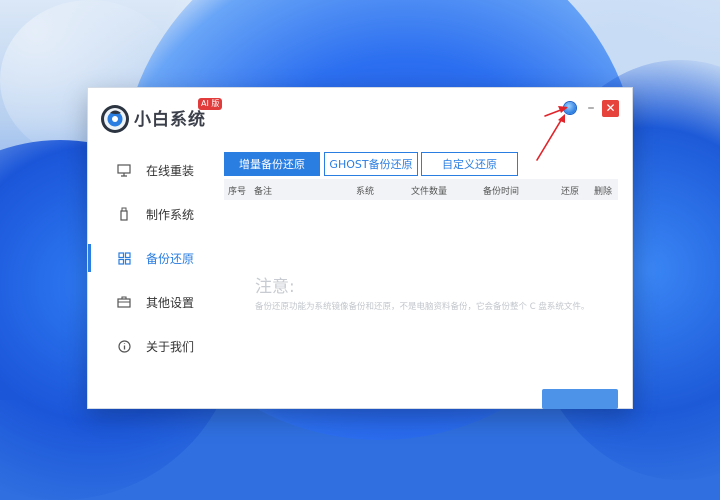 This screenshot has height=500, width=720. What do you see at coordinates (610, 108) in the screenshot?
I see `close-button: ✕` at bounding box center [610, 108].